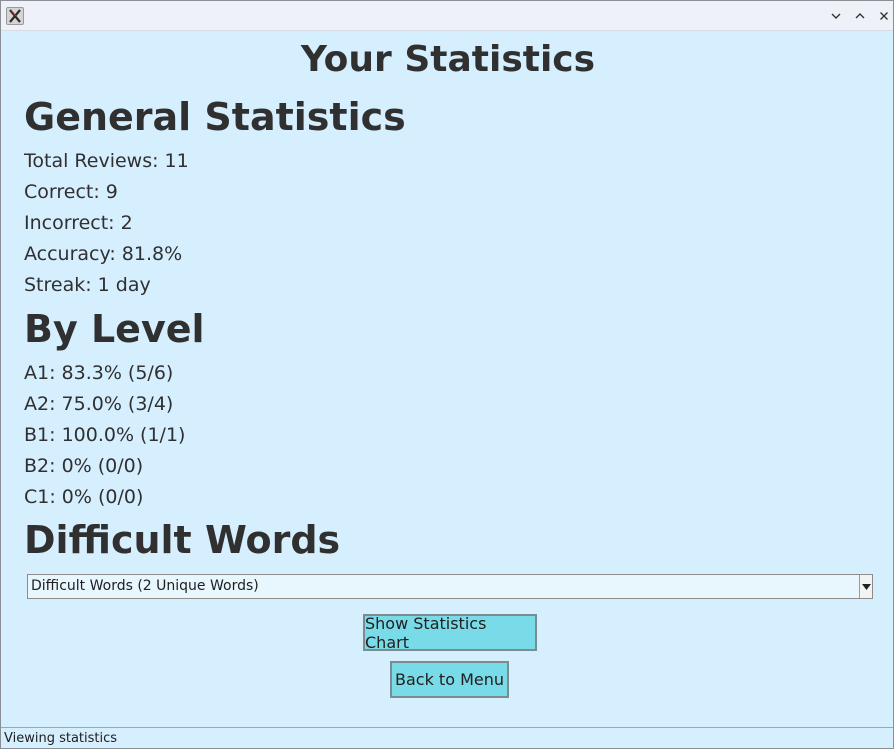 This screenshot has width=894, height=749. What do you see at coordinates (114, 329) in the screenshot?
I see `by-level-heading: By Level` at bounding box center [114, 329].